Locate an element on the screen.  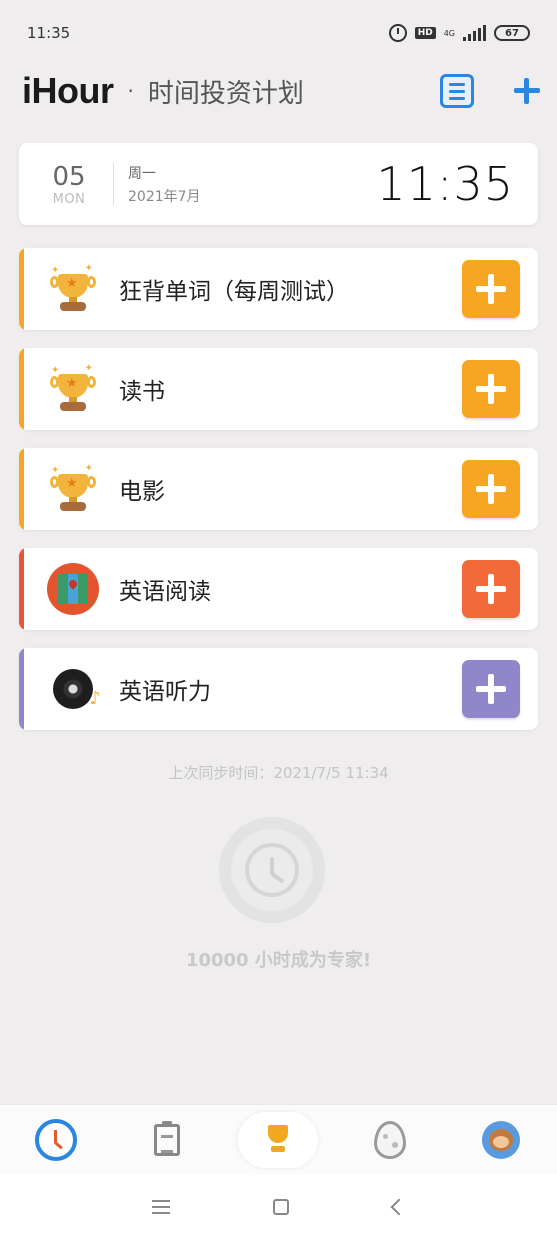
tab-clock is located at coordinates (56, 1140).